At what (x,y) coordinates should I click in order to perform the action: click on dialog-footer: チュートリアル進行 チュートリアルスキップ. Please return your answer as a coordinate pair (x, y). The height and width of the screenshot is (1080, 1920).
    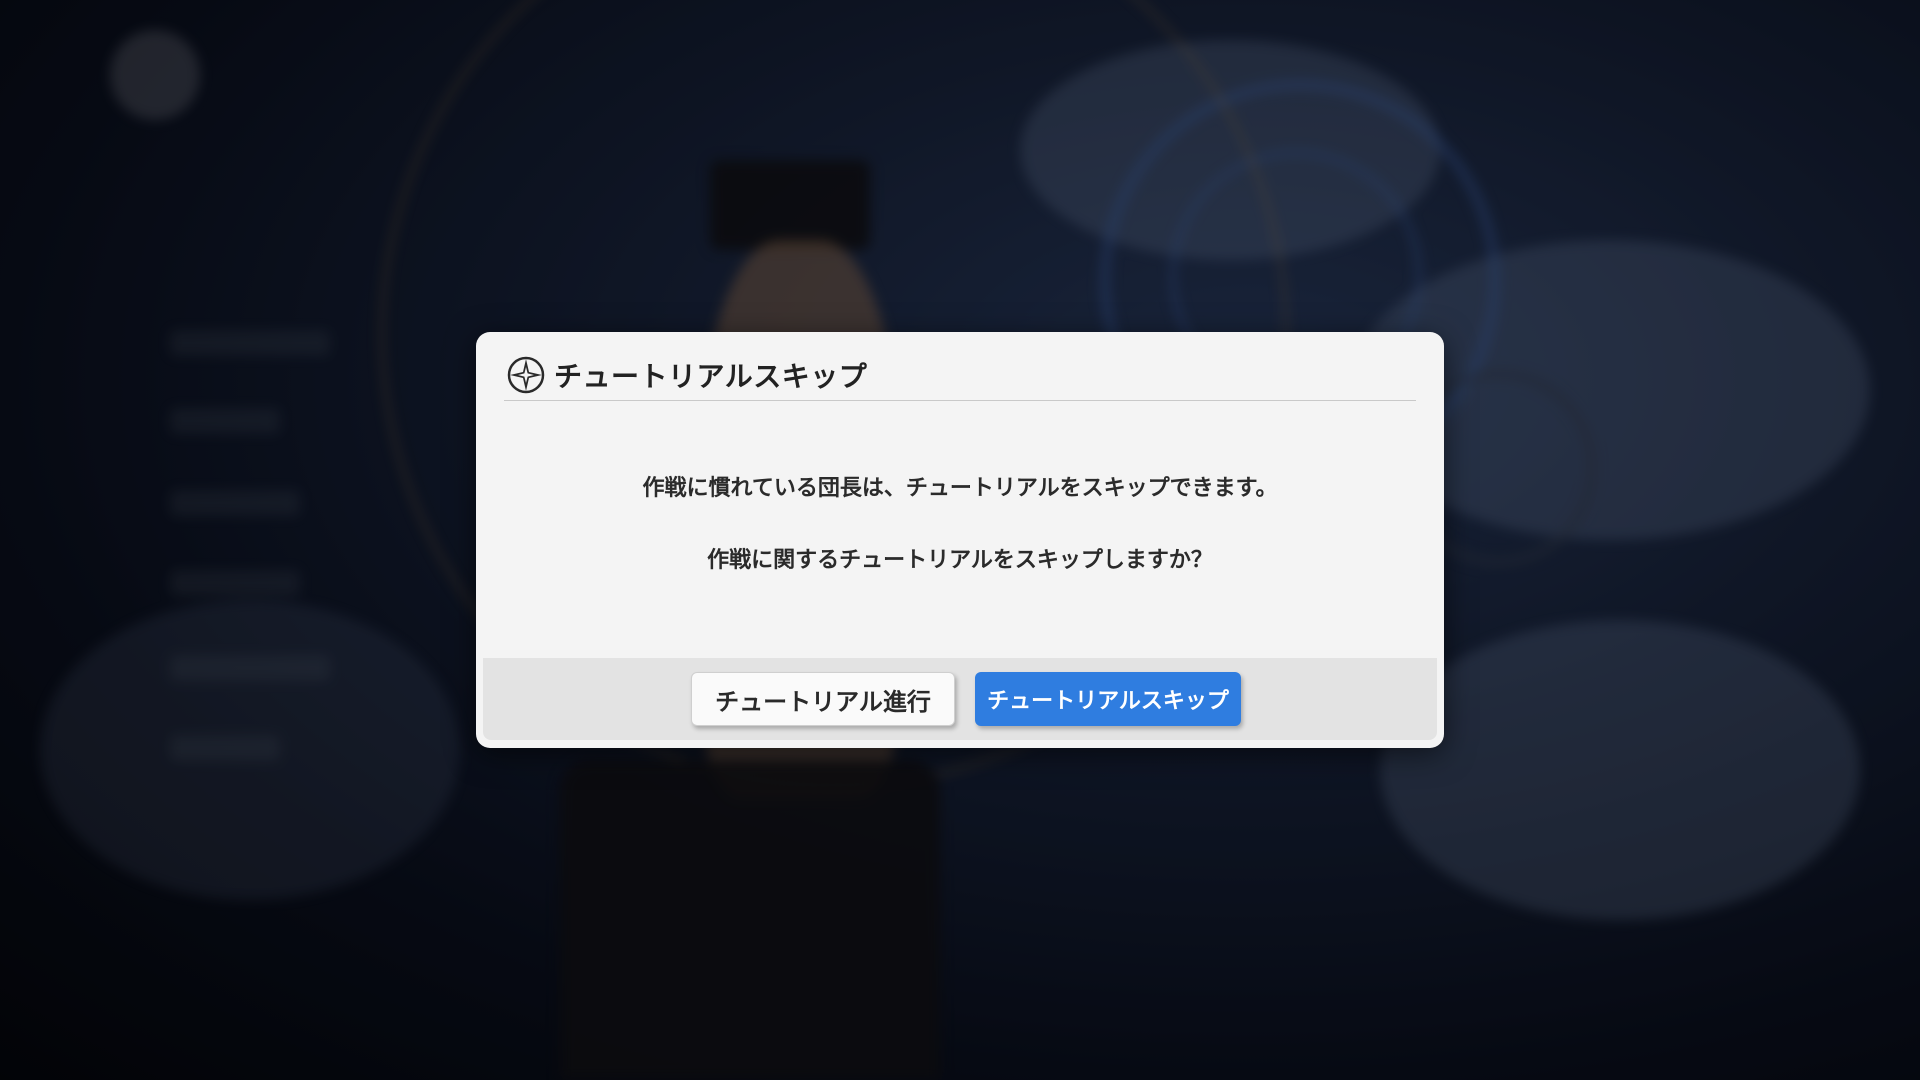
    Looking at the image, I should click on (960, 699).